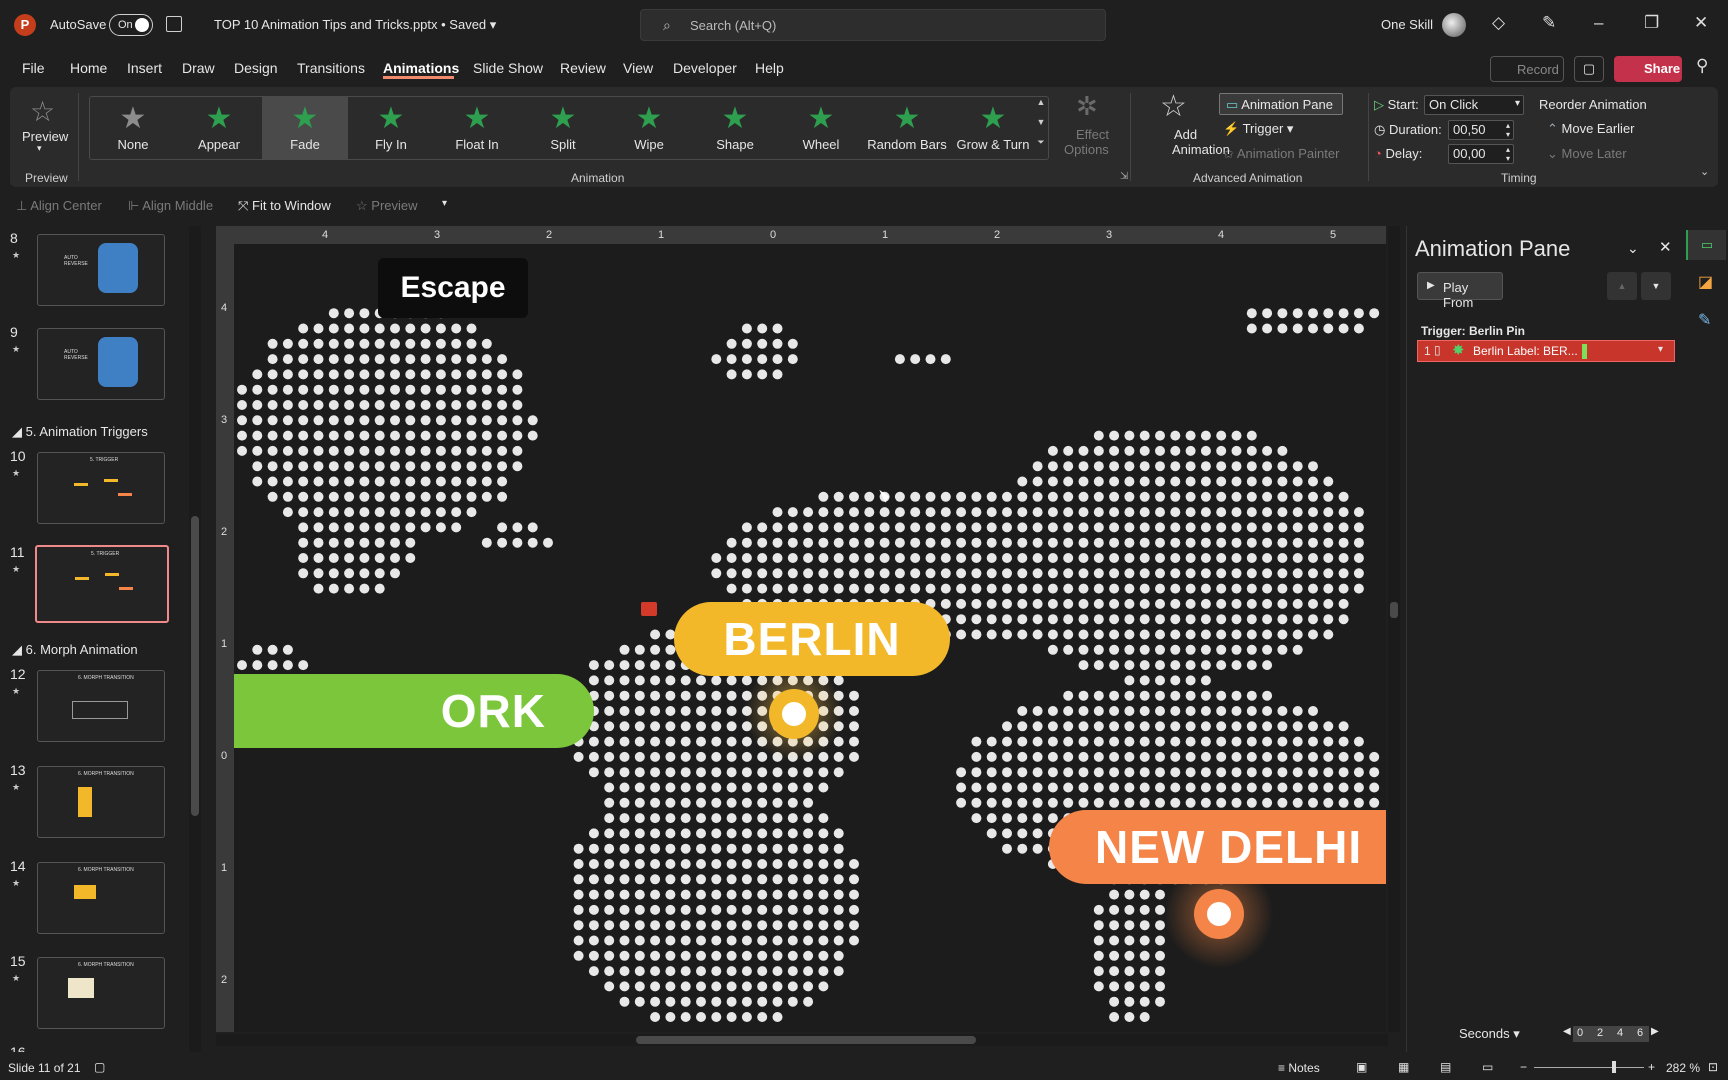 Image resolution: width=1728 pixels, height=1080 pixels. Describe the element at coordinates (1549, 23) in the screenshot. I see `pen-icon: ✎` at that location.